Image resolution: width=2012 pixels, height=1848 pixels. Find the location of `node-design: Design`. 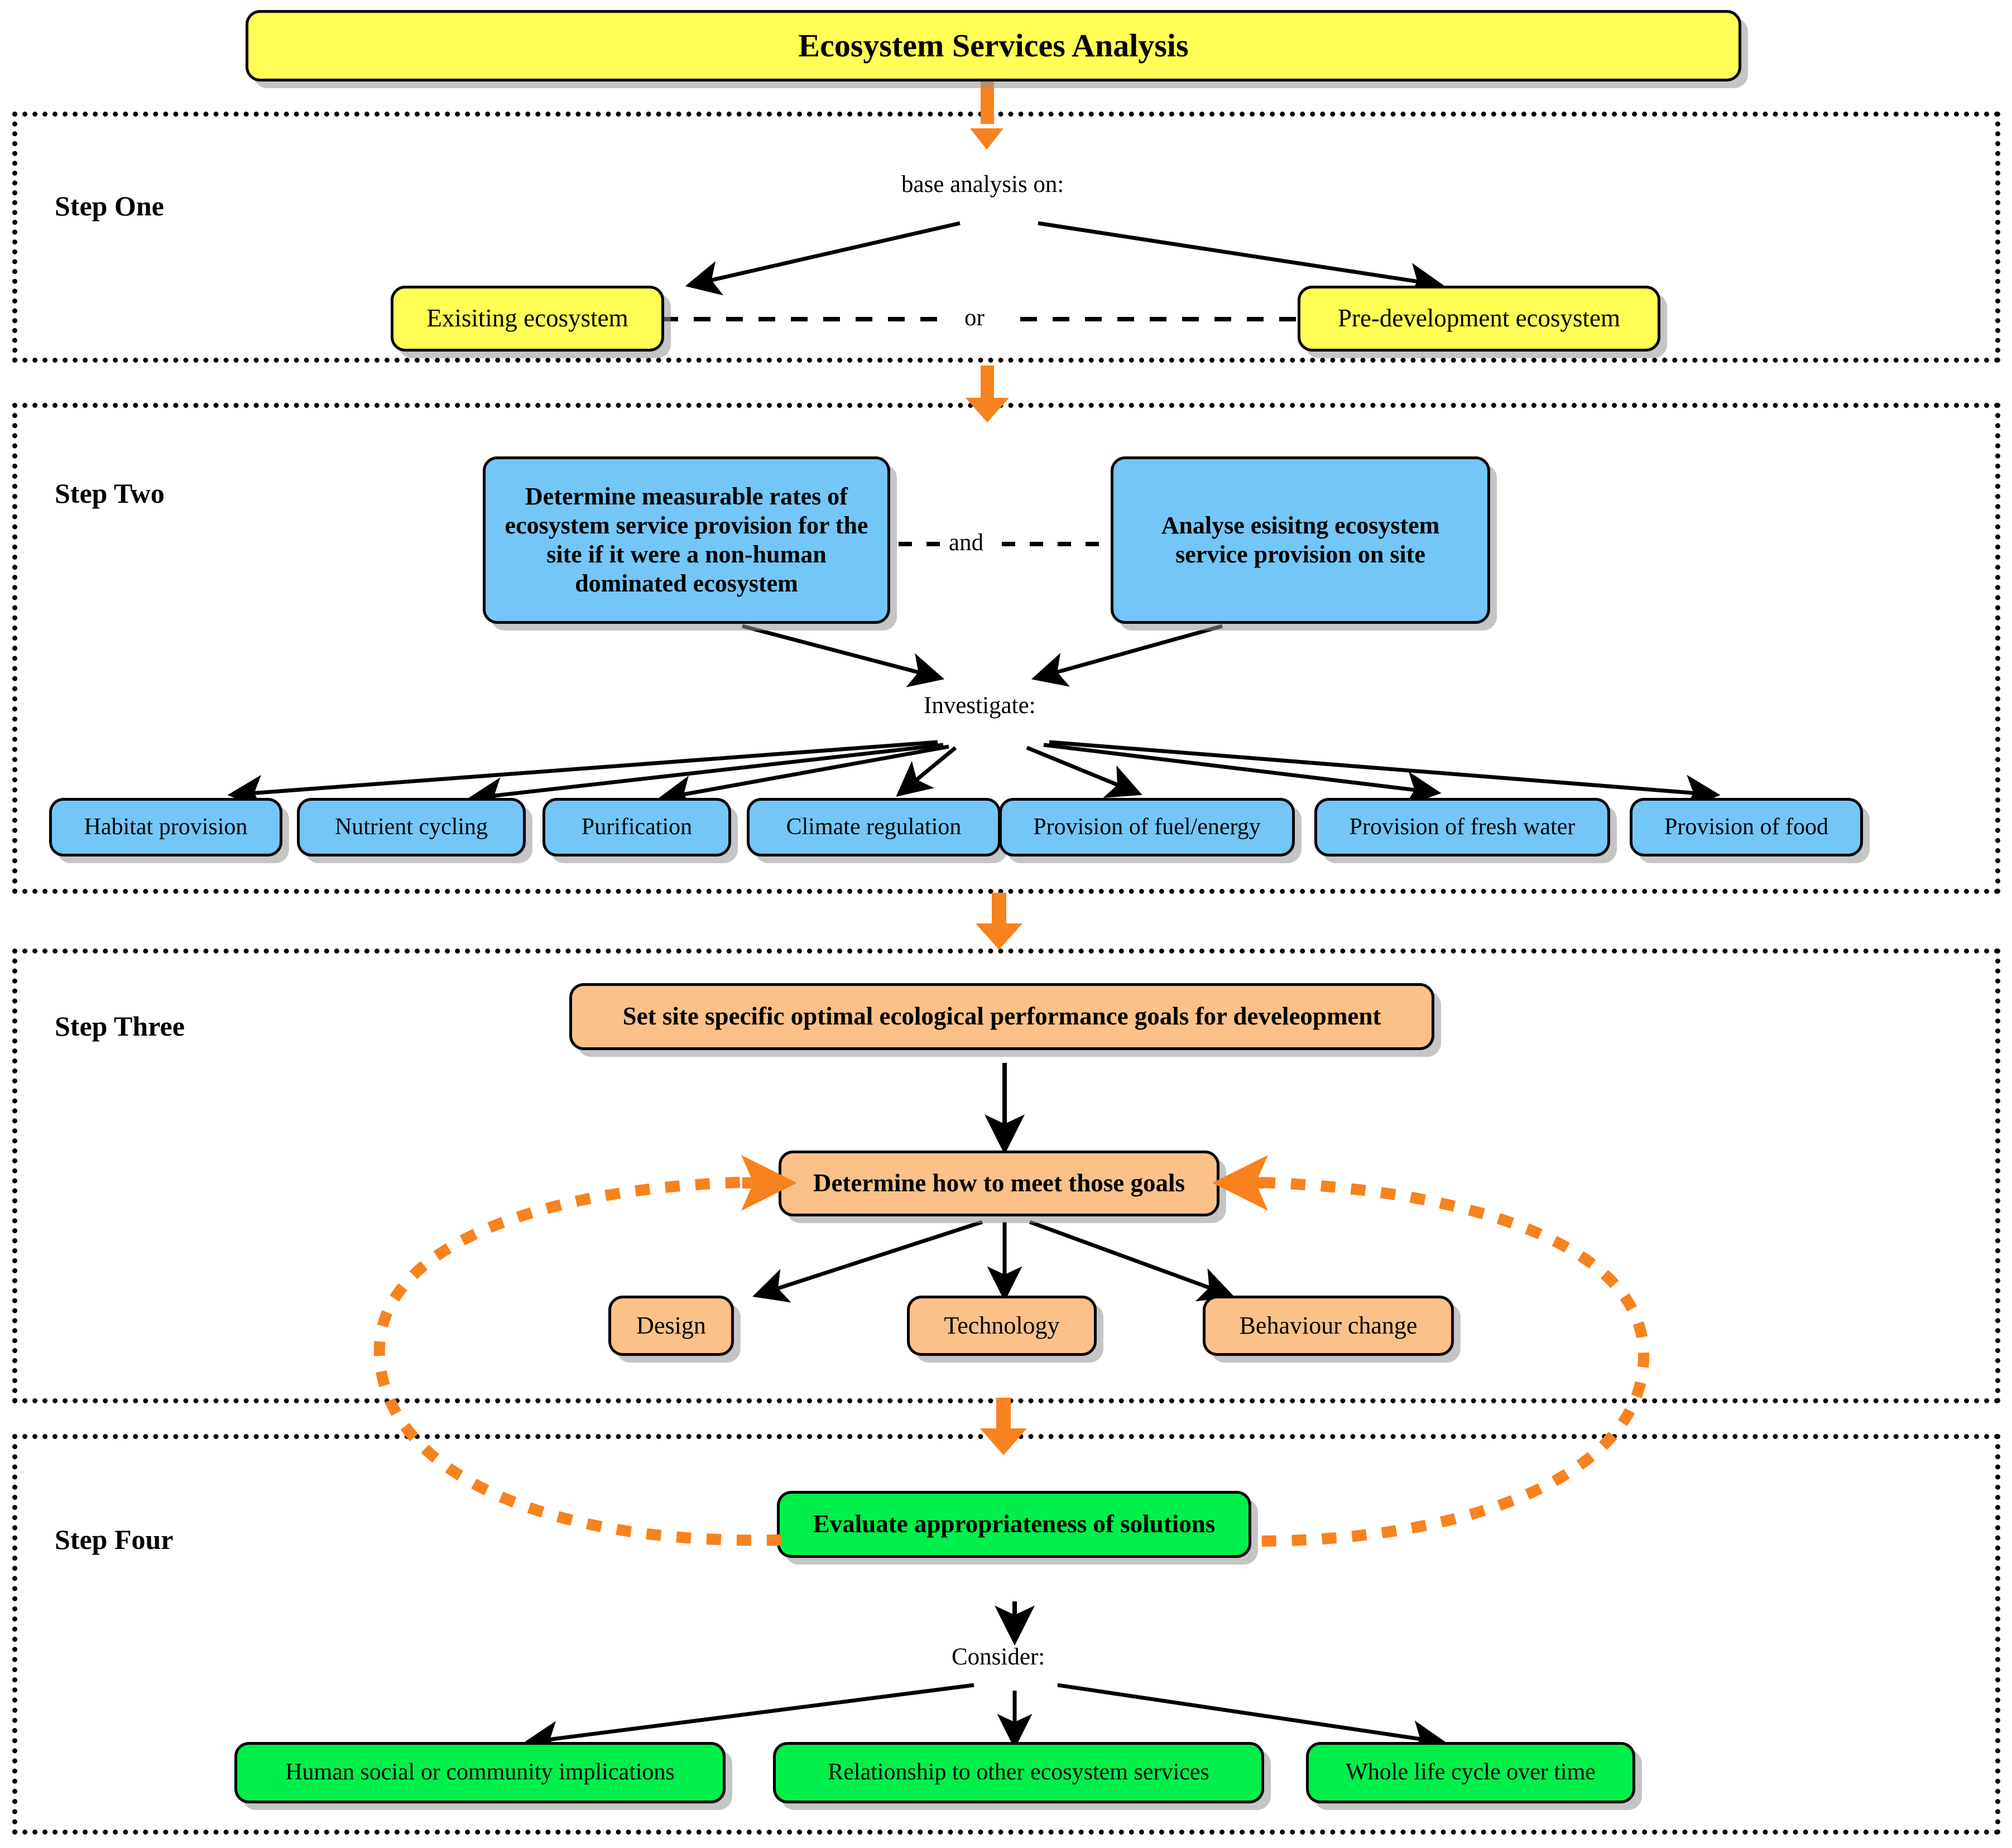

node-design: Design is located at coordinates (671, 1326).